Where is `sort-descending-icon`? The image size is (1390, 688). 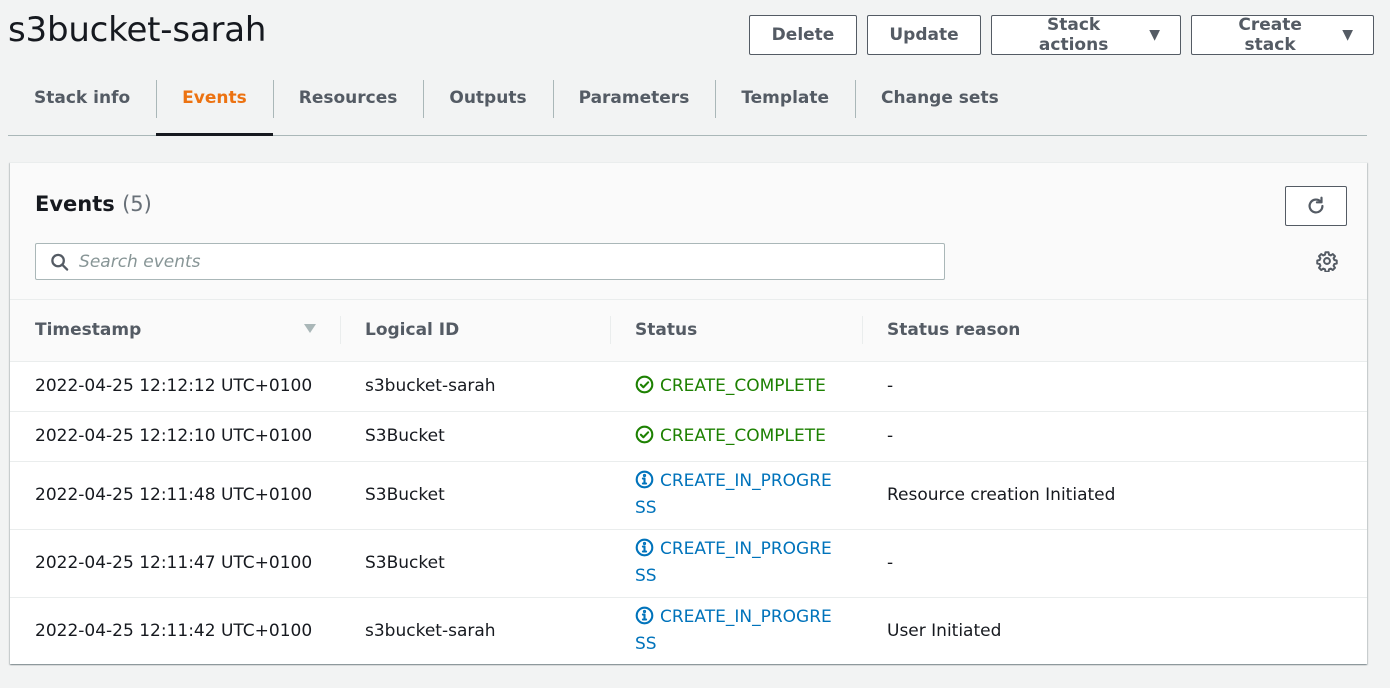
sort-descending-icon is located at coordinates (310, 328).